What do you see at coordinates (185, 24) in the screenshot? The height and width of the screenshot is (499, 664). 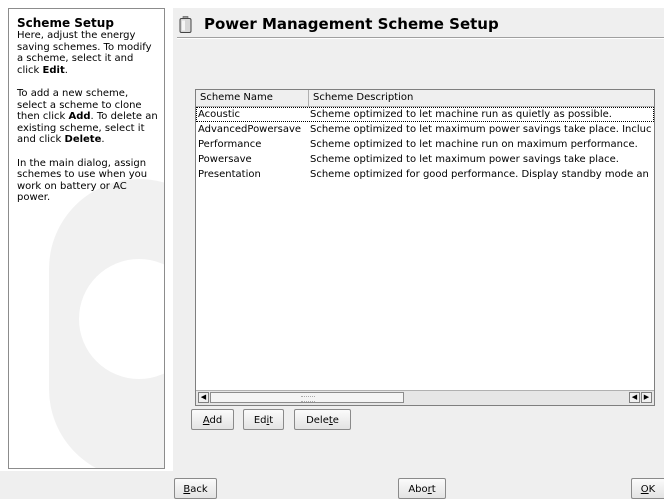 I see `battery-icon` at bounding box center [185, 24].